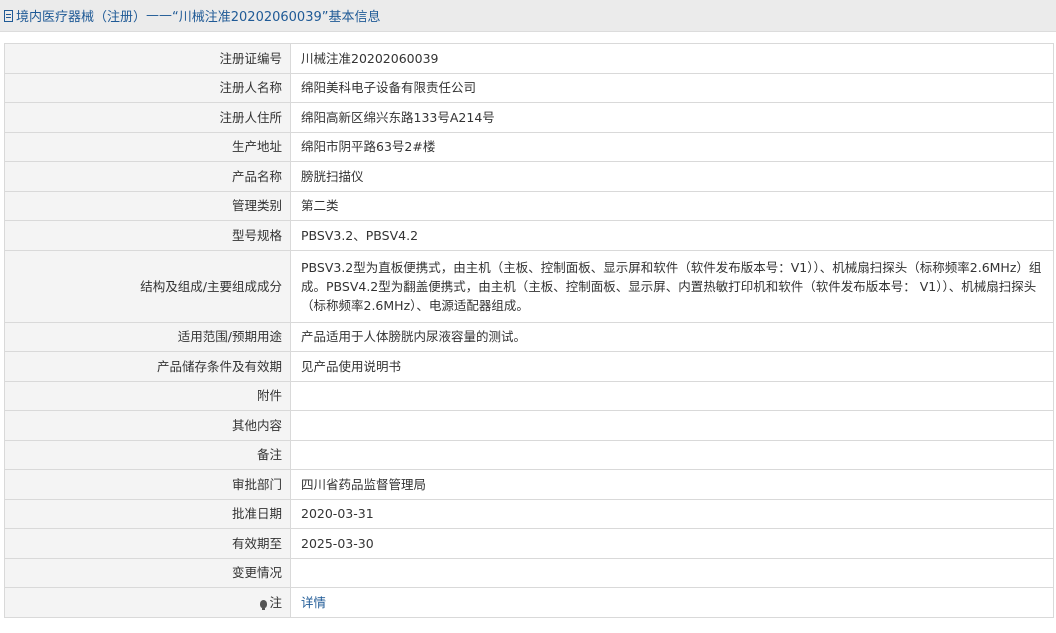 The height and width of the screenshot is (633, 1056). What do you see at coordinates (8, 15) in the screenshot?
I see `document-icon` at bounding box center [8, 15].